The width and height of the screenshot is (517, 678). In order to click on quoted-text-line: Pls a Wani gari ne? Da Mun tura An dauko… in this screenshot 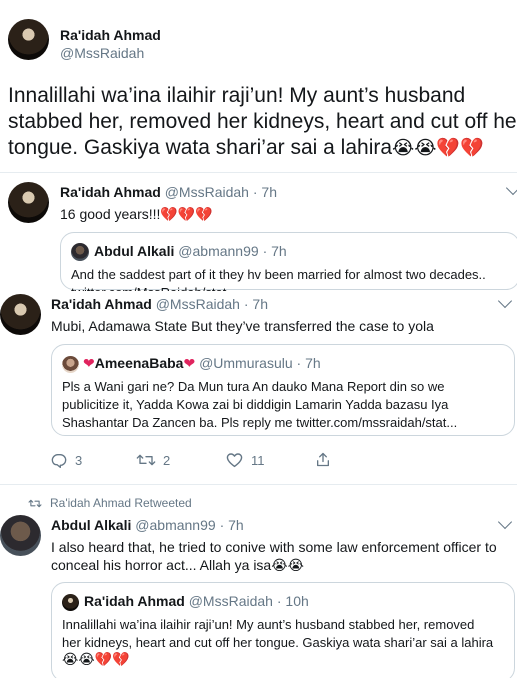, I will do `click(253, 386)`.